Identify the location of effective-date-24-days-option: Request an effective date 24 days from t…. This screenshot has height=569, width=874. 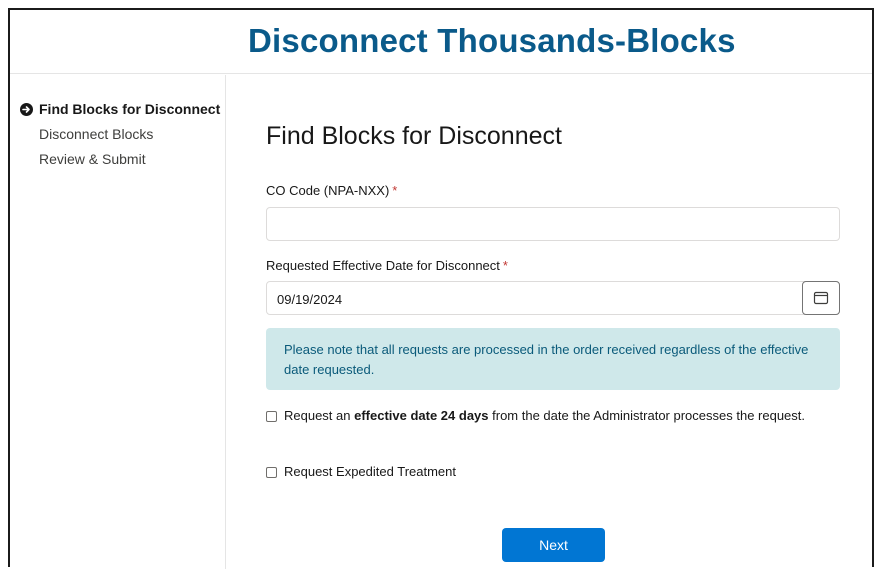
(546, 417).